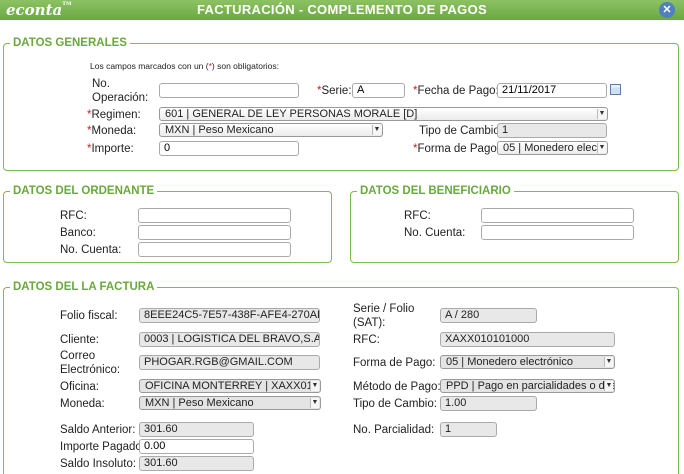 This screenshot has width=684, height=474. Describe the element at coordinates (78, 233) in the screenshot. I see `ordenante-banco-label: Banco:` at that location.